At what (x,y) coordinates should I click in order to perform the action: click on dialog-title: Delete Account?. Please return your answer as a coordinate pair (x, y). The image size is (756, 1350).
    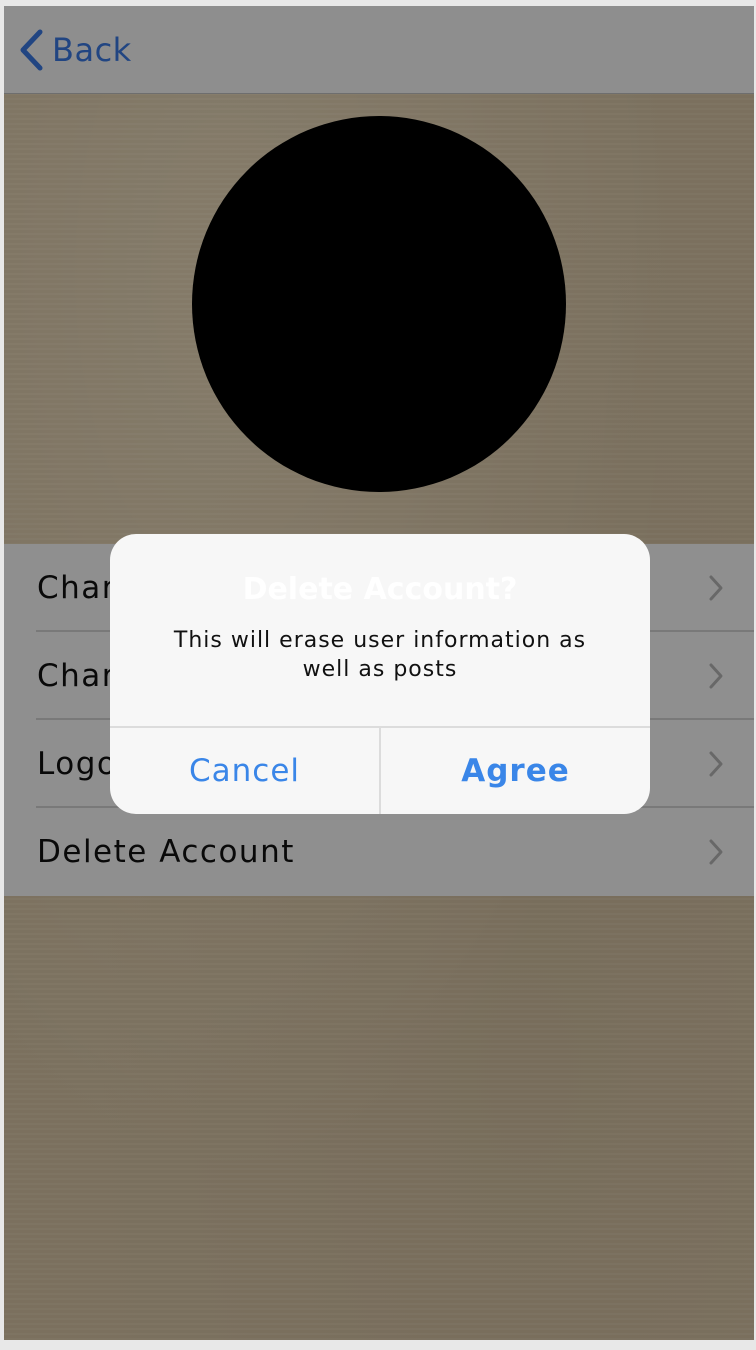
    Looking at the image, I should click on (380, 589).